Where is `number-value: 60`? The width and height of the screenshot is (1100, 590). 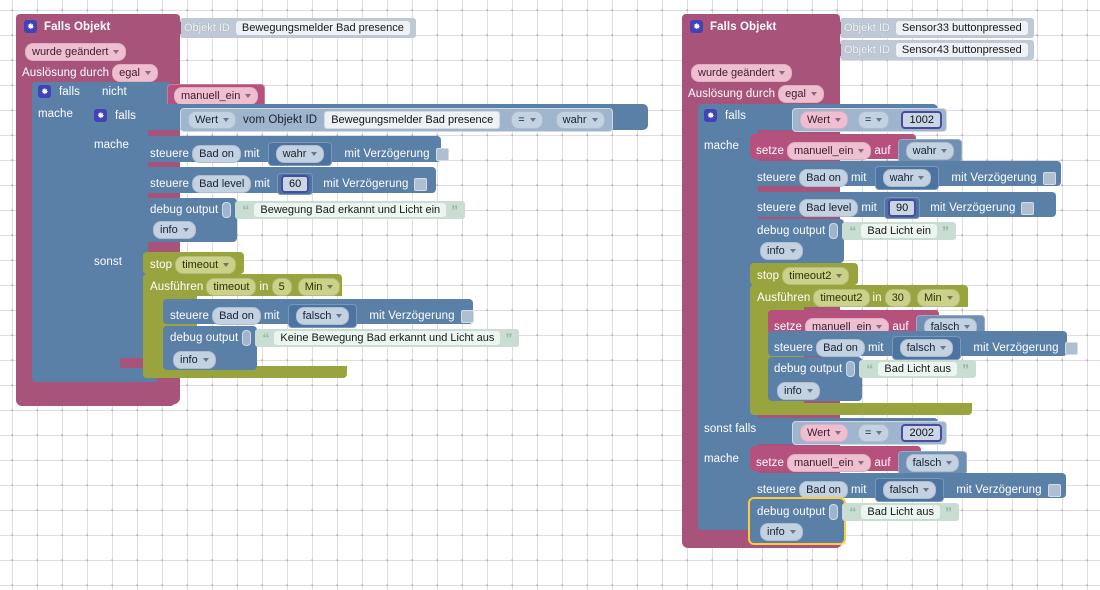 number-value: 60 is located at coordinates (295, 184).